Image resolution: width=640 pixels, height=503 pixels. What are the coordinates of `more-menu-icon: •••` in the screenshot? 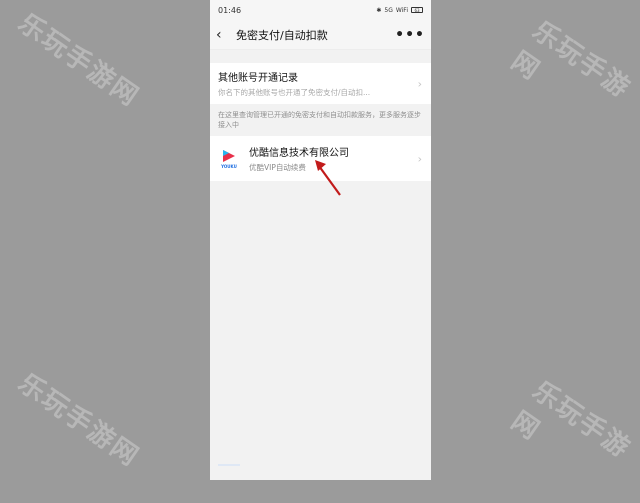 It's located at (410, 35).